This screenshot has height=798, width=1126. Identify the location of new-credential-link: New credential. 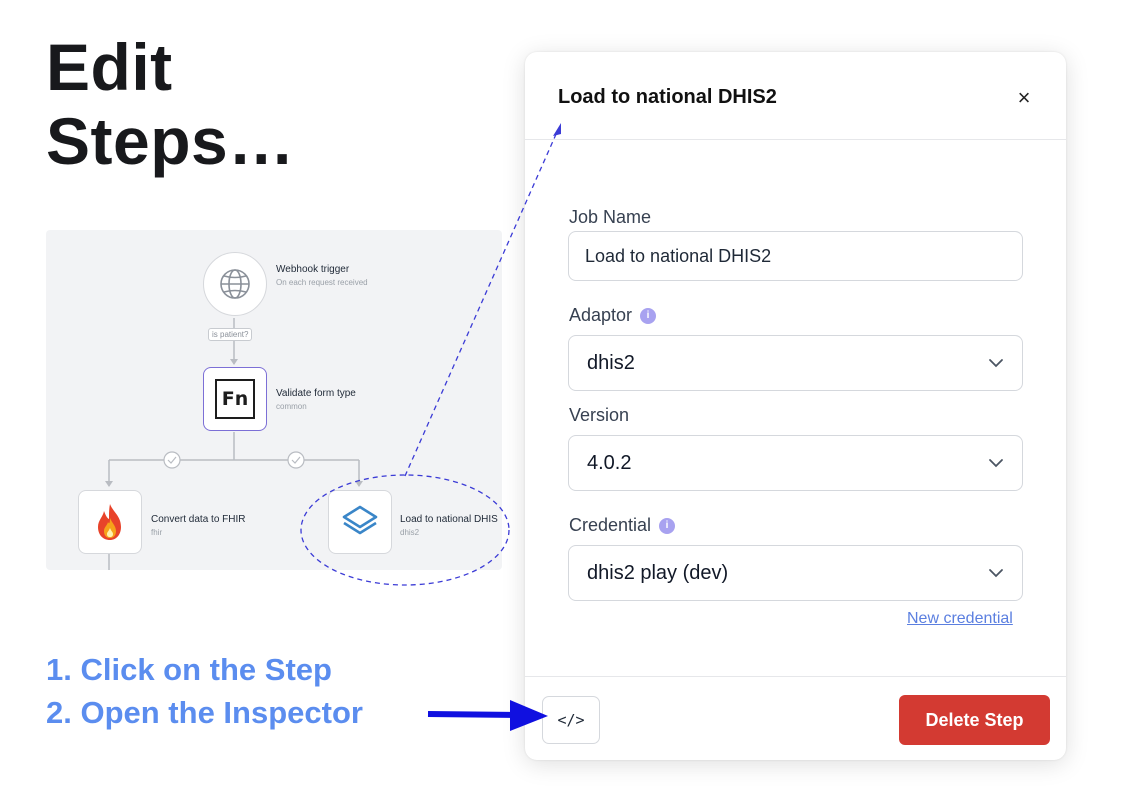
(960, 619).